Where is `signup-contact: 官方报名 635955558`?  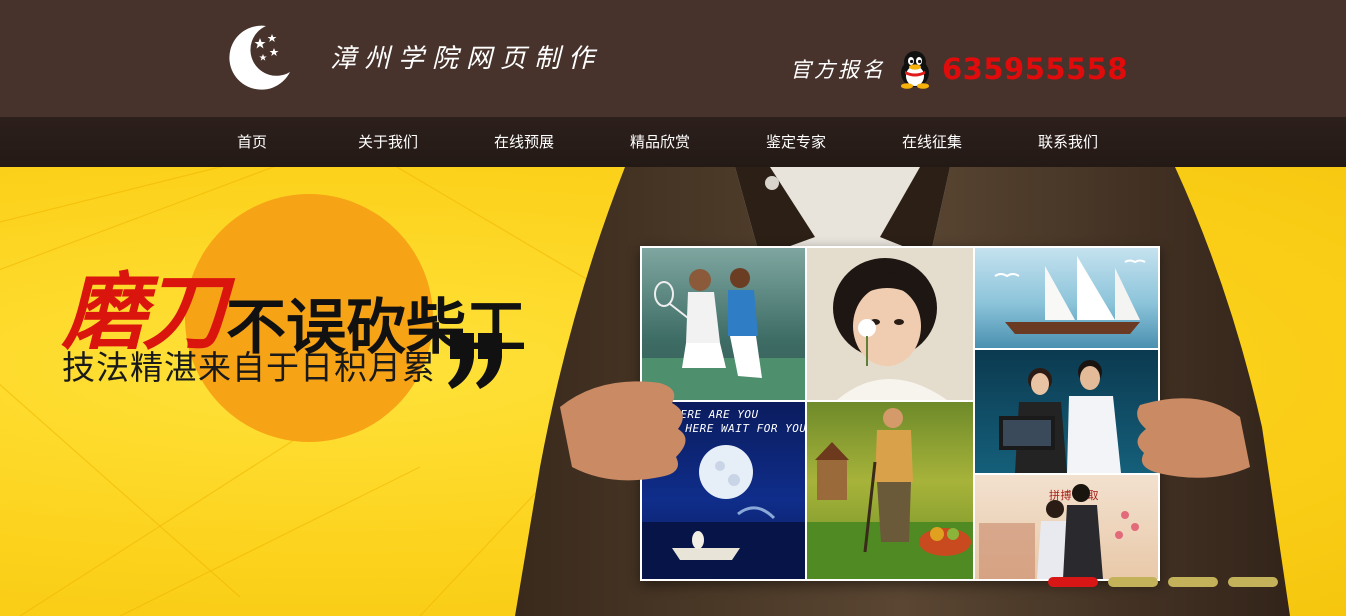 signup-contact: 官方报名 635955558 is located at coordinates (959, 69).